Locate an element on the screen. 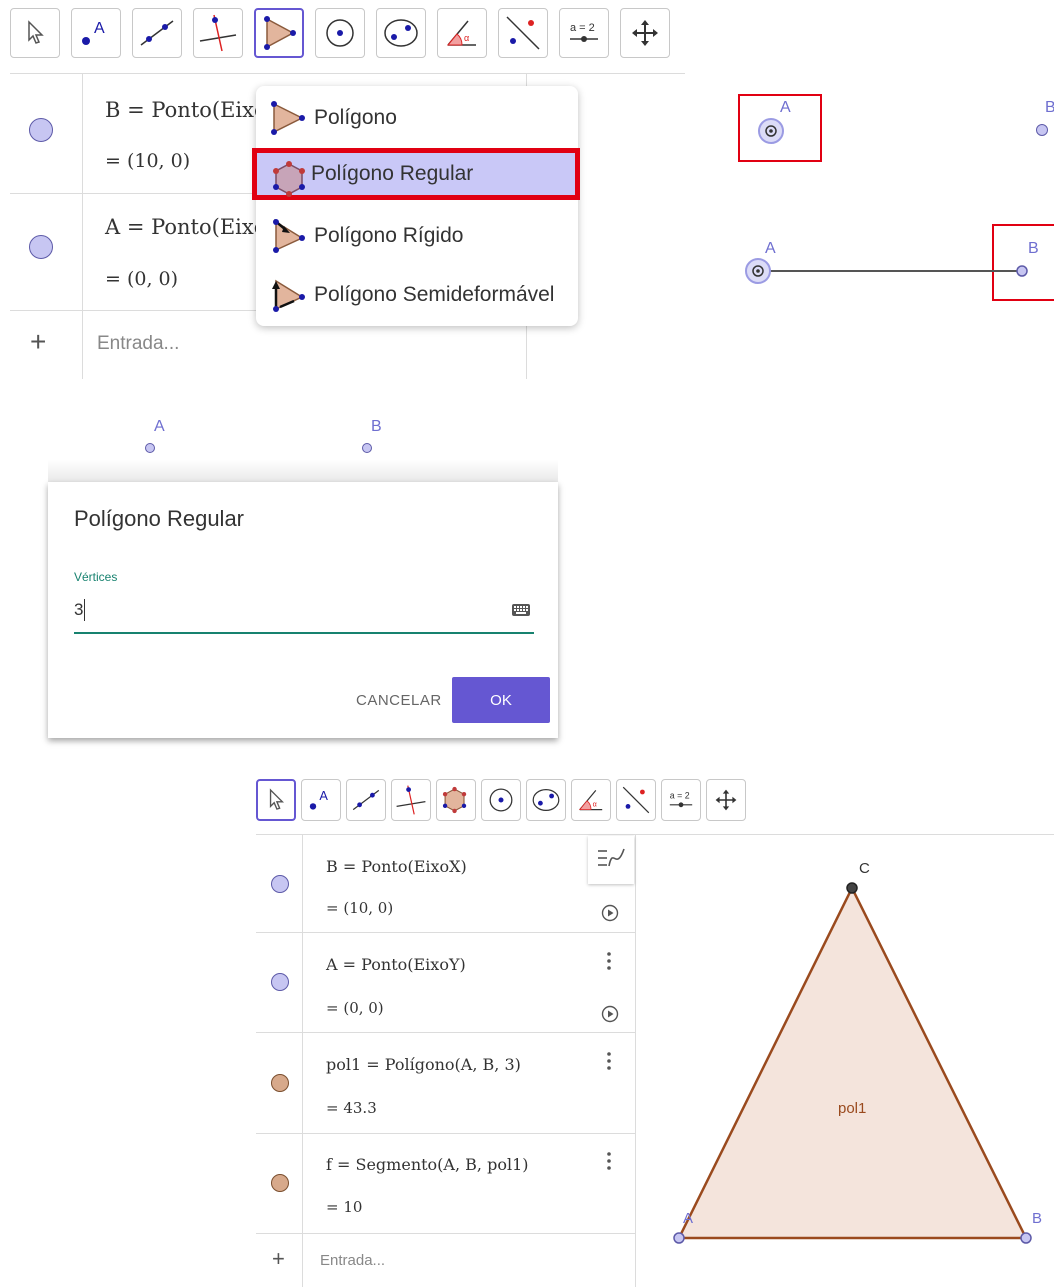  graphics-view is located at coordinates (845, 1061).